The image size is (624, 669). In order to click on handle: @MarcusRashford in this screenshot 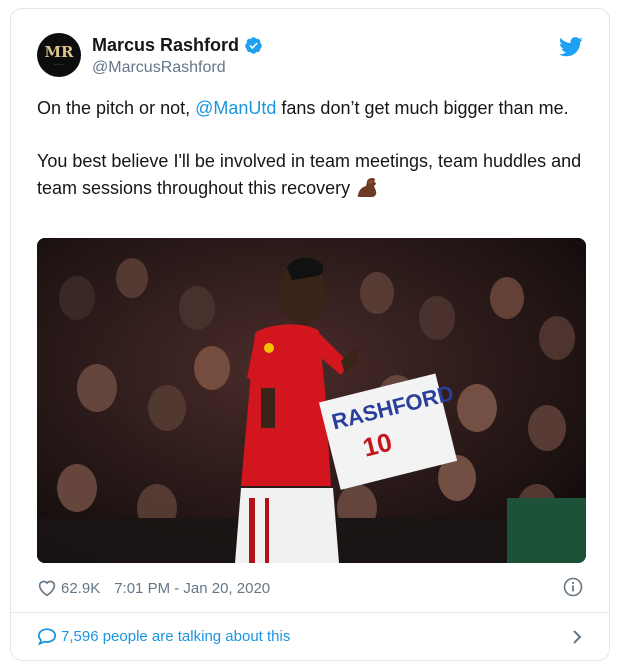, I will do `click(159, 68)`.